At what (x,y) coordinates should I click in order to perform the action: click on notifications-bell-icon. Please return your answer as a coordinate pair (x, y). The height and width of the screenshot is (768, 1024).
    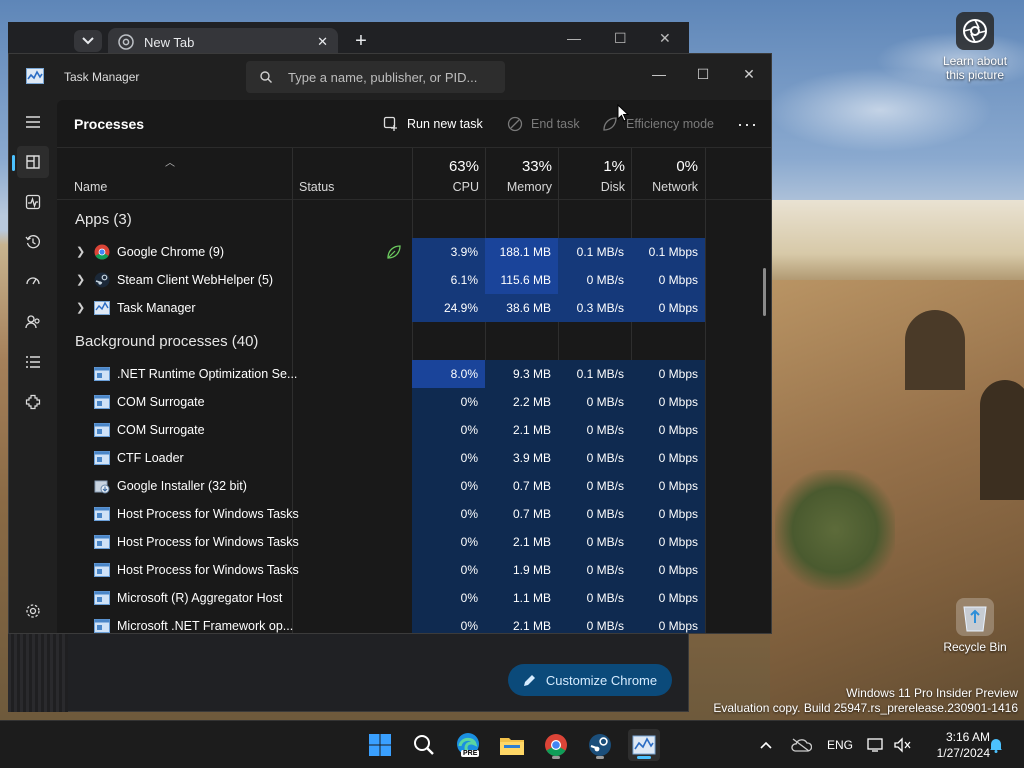
    Looking at the image, I should click on (996, 744).